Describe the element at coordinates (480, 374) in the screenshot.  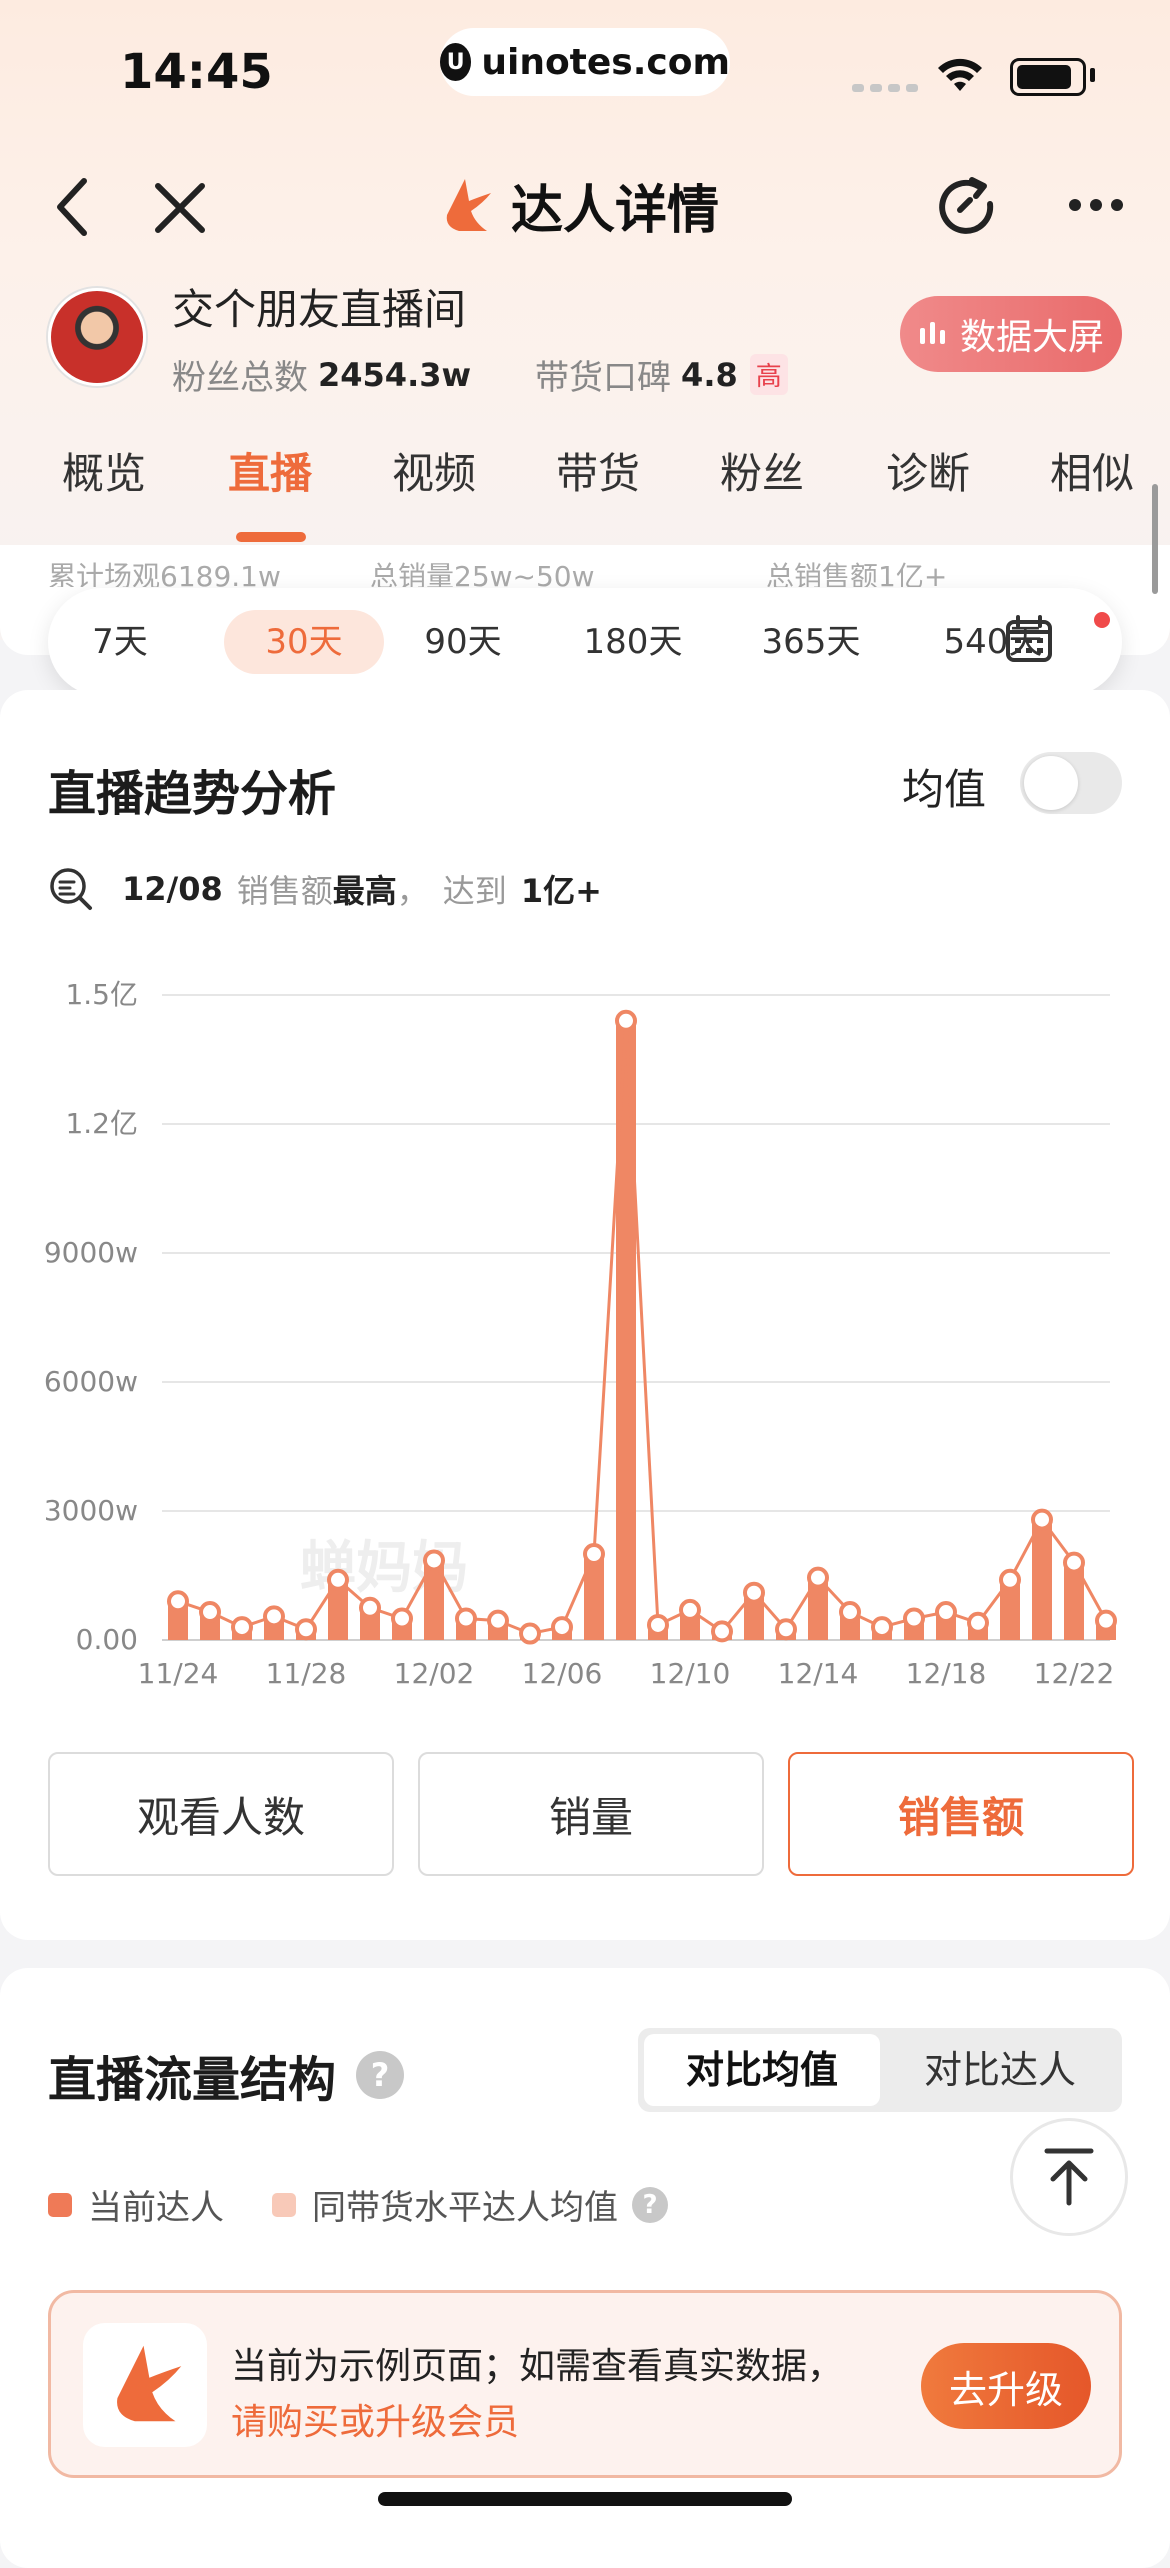
I see `profile-stats: 粉丝总数 2454.3w 带货口碑 4.8 高` at that location.